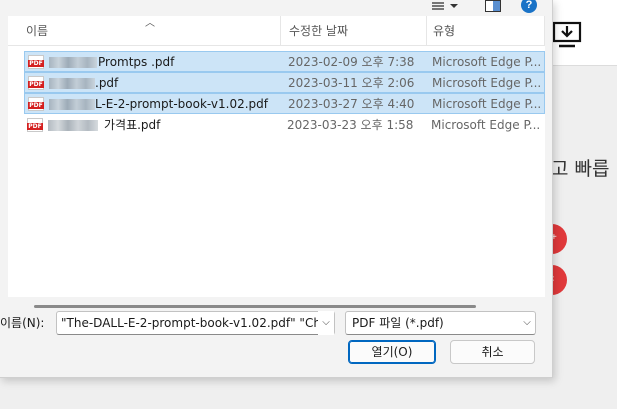 The width and height of the screenshot is (617, 409). What do you see at coordinates (350, 125) in the screenshot?
I see `file-date: 2023-03-23 오후 1:58` at bounding box center [350, 125].